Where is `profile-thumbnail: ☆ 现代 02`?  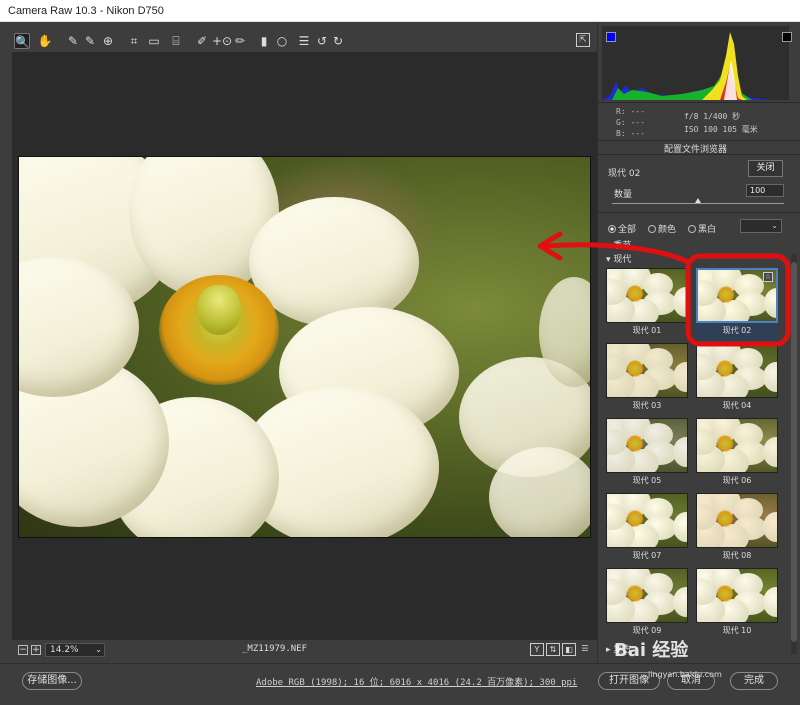
profile-thumbnail: ☆ 现代 02 is located at coordinates (737, 304).